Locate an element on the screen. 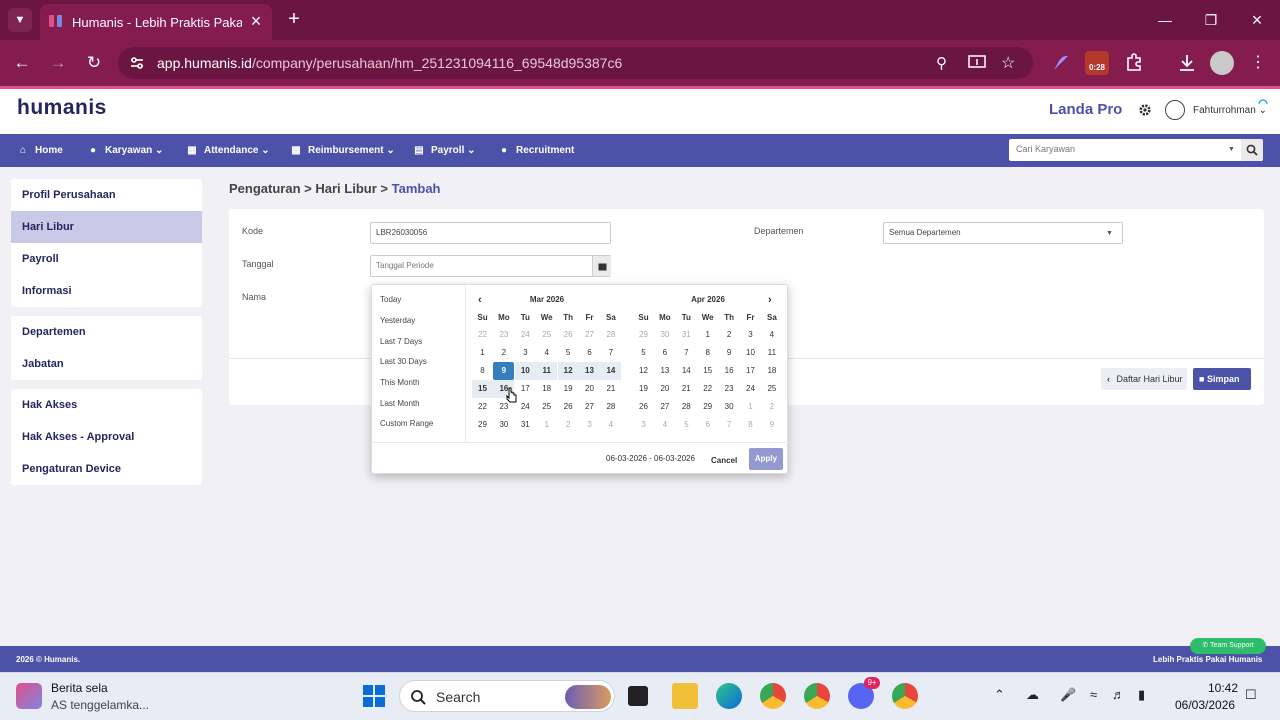 This screenshot has width=1280, height=720. tanggal-field: Tanggal Periode is located at coordinates (490, 266).